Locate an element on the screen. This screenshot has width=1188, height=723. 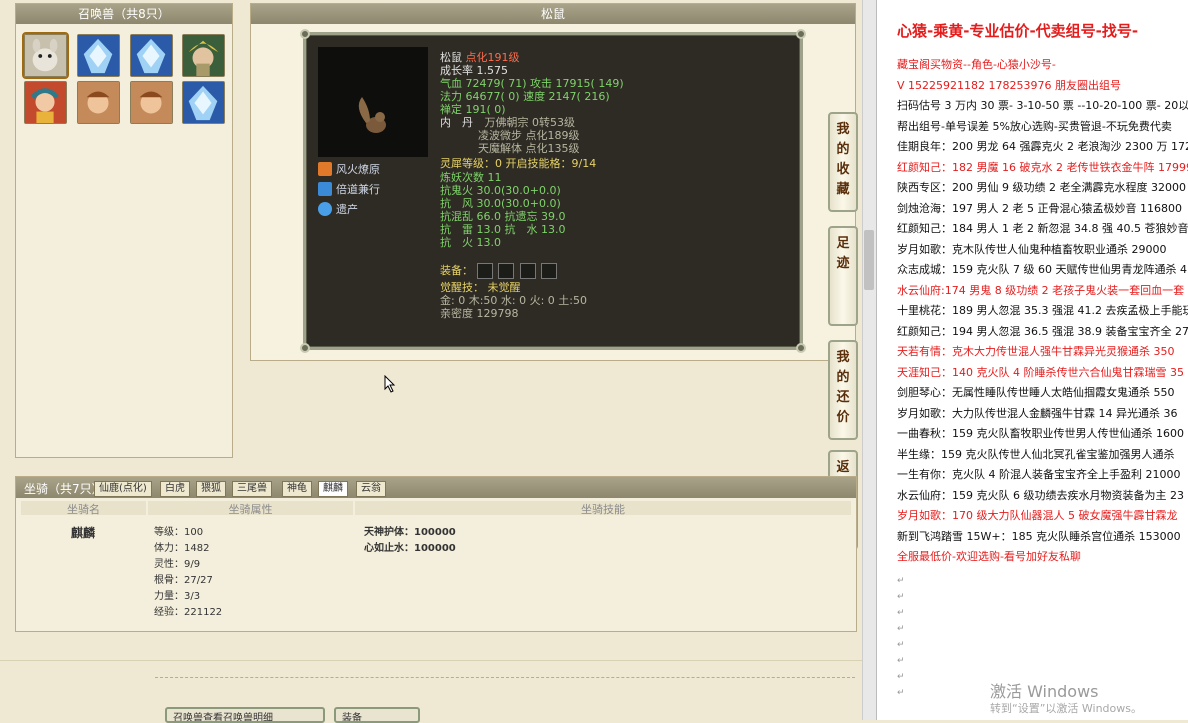
pet-awaken: 觉醒技： 未觉醒 is located at coordinates (480, 287).